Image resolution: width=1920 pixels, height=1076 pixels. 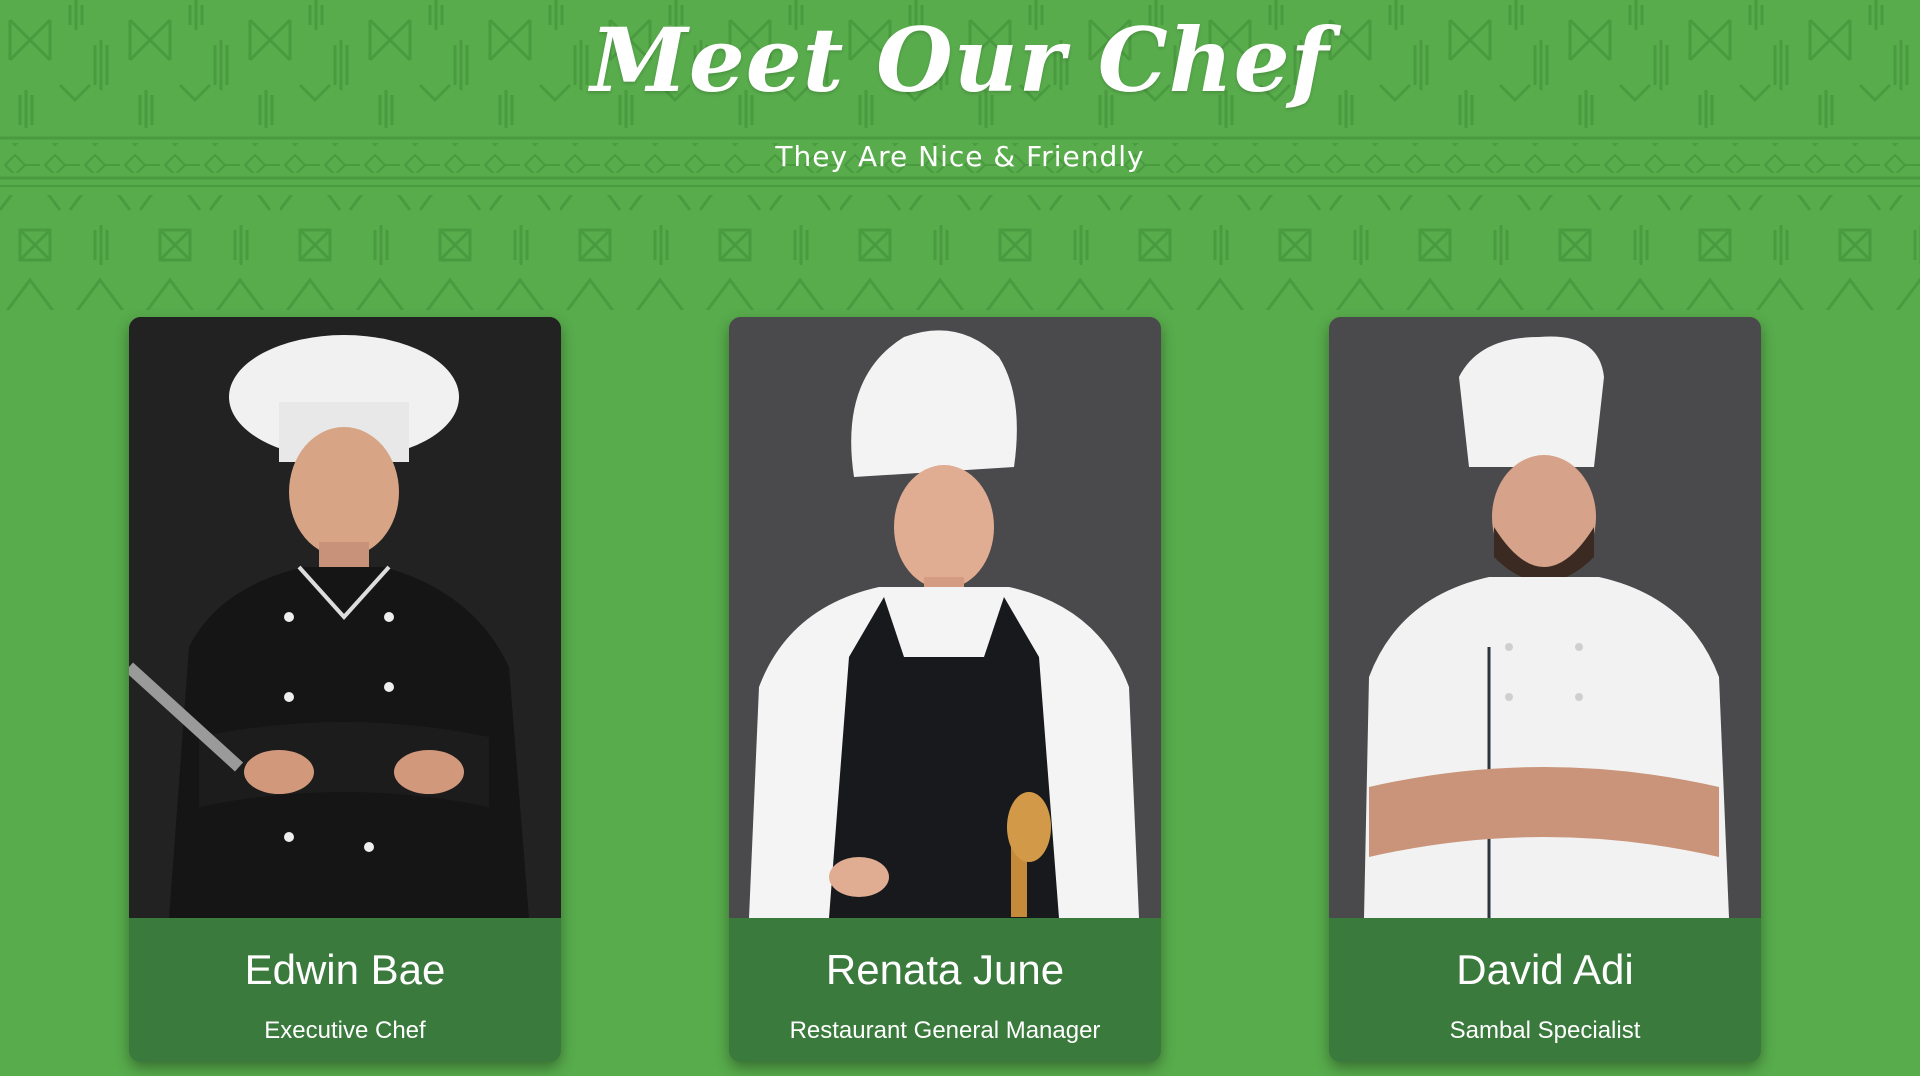 I want to click on chef-white-jacket-photo, so click(x=1545, y=617).